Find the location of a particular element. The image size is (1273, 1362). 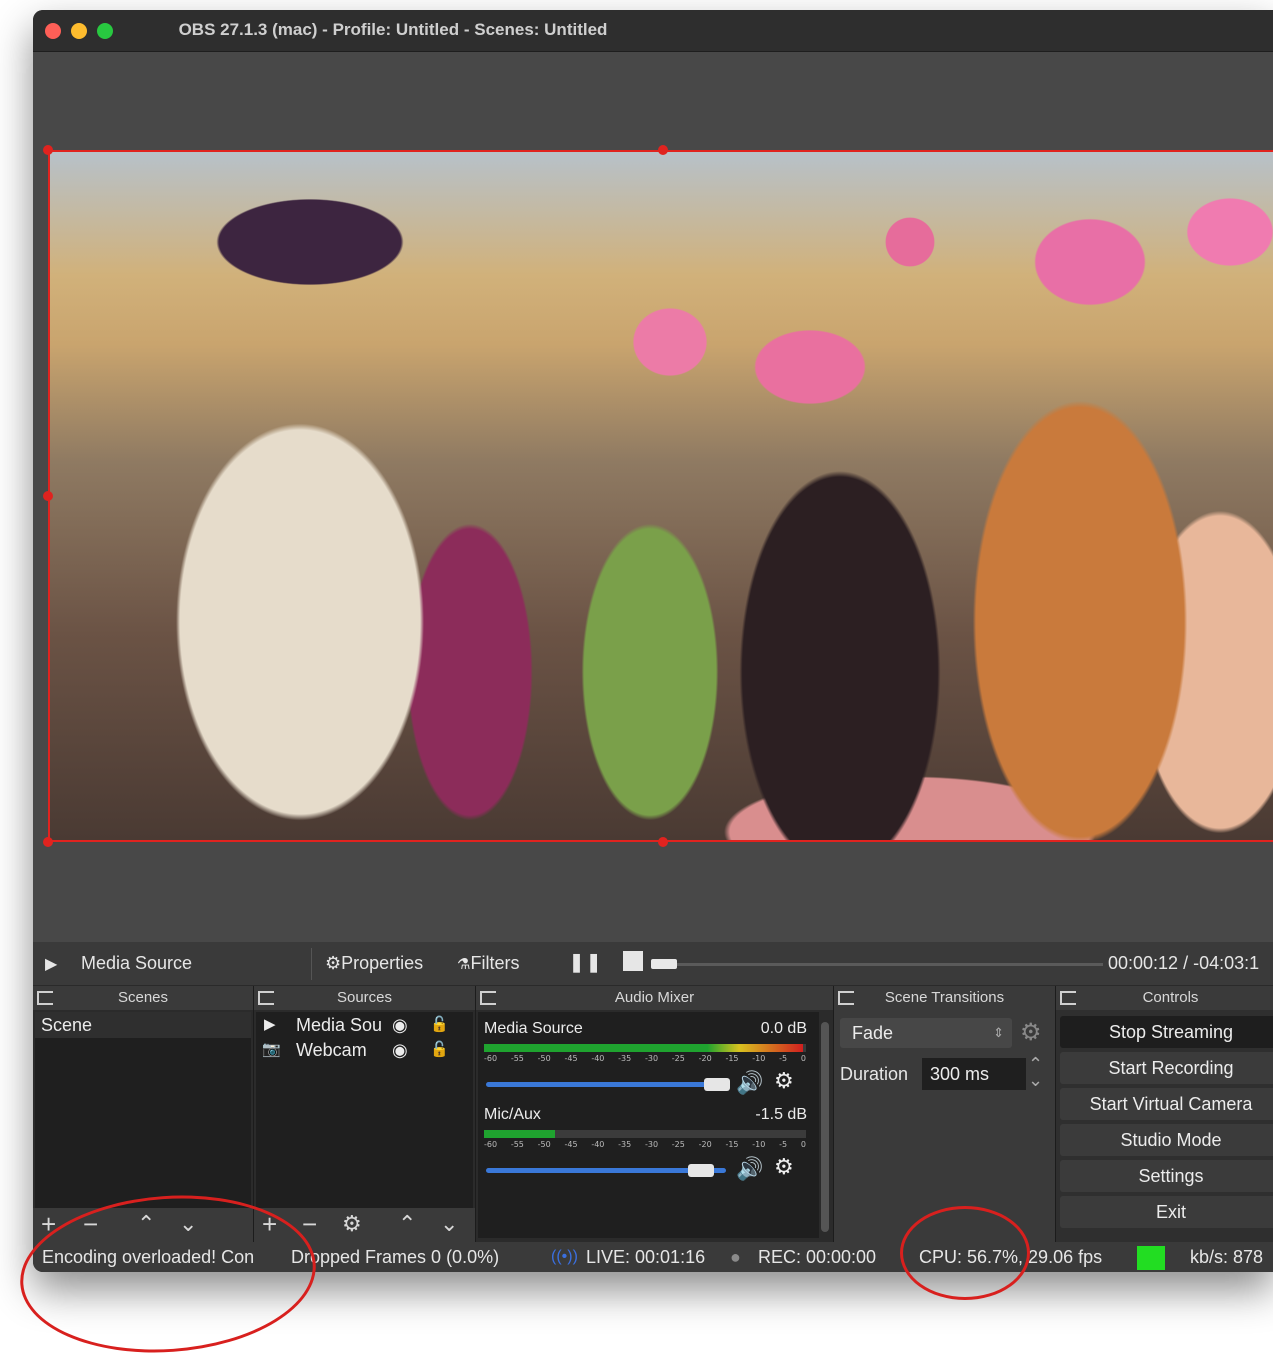

stream-health-indicator is located at coordinates (1151, 1258).